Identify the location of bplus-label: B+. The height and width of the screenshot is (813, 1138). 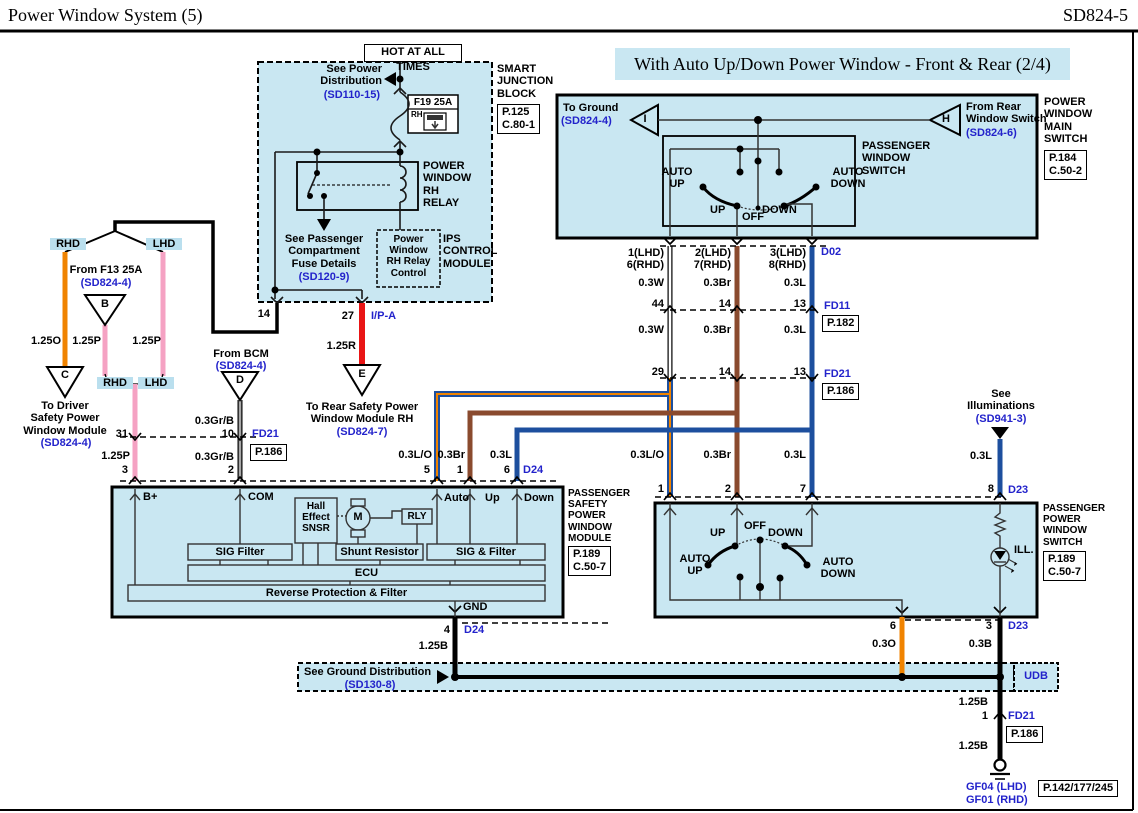
(150, 497).